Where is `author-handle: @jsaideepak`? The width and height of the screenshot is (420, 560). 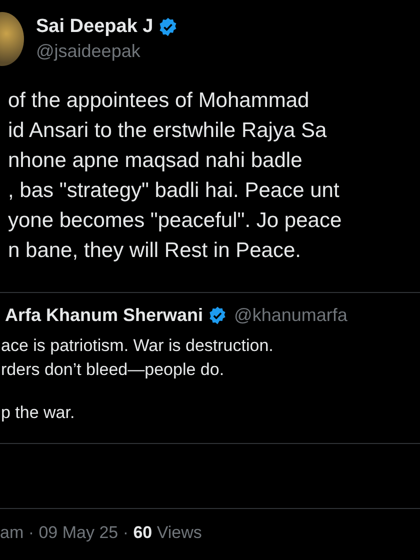 author-handle: @jsaideepak is located at coordinates (107, 51).